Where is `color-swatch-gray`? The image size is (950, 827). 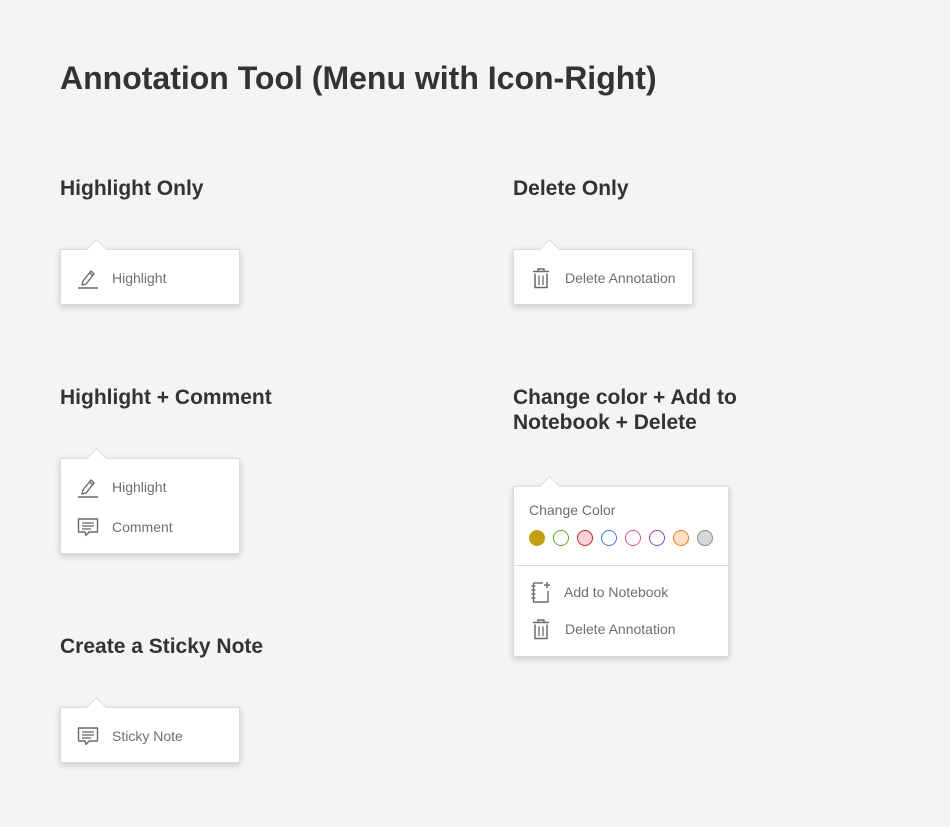 color-swatch-gray is located at coordinates (705, 538).